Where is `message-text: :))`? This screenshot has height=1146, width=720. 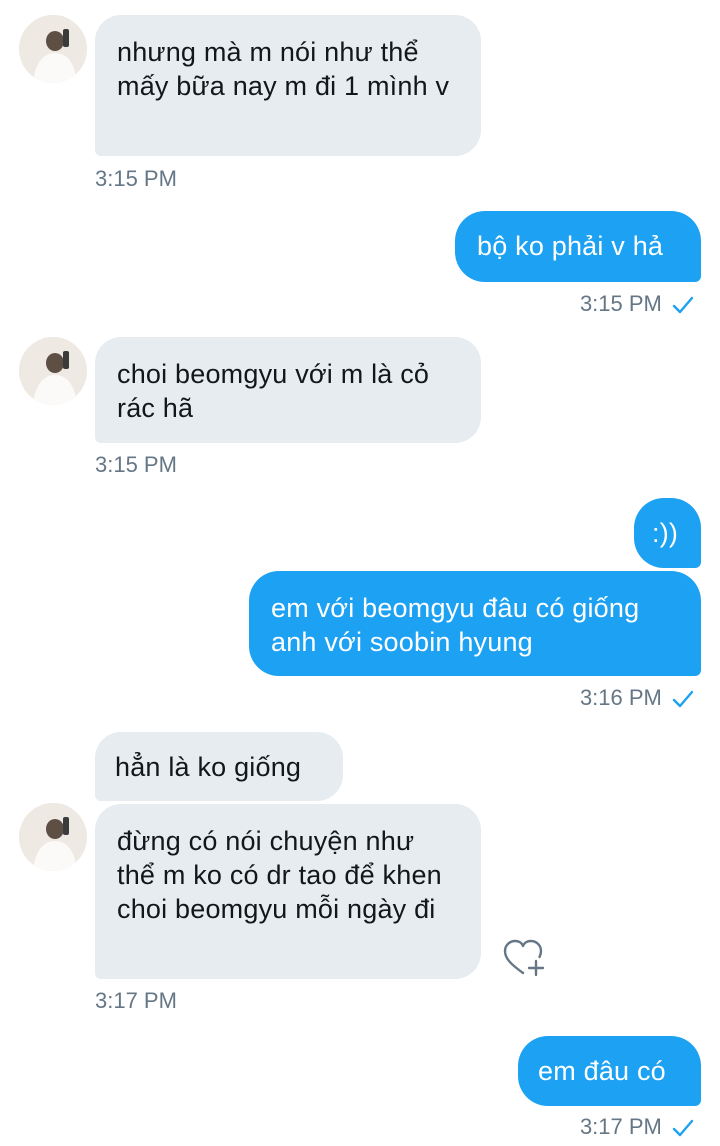
message-text: :)) is located at coordinates (665, 533).